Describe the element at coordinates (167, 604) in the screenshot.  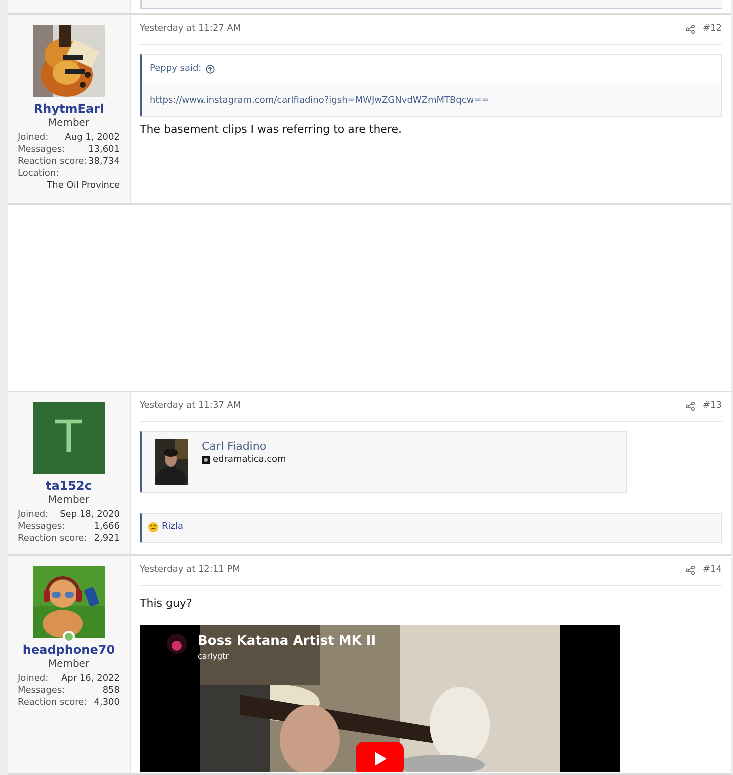
I see `post-text: This guy?` at that location.